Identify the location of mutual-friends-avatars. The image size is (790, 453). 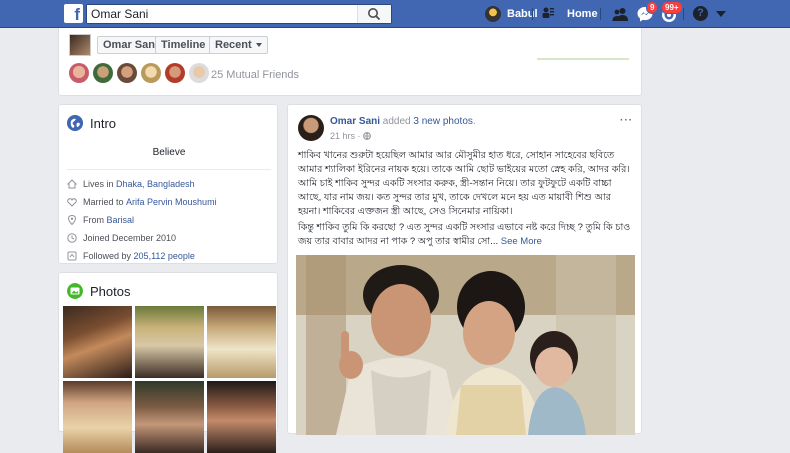
(141, 73).